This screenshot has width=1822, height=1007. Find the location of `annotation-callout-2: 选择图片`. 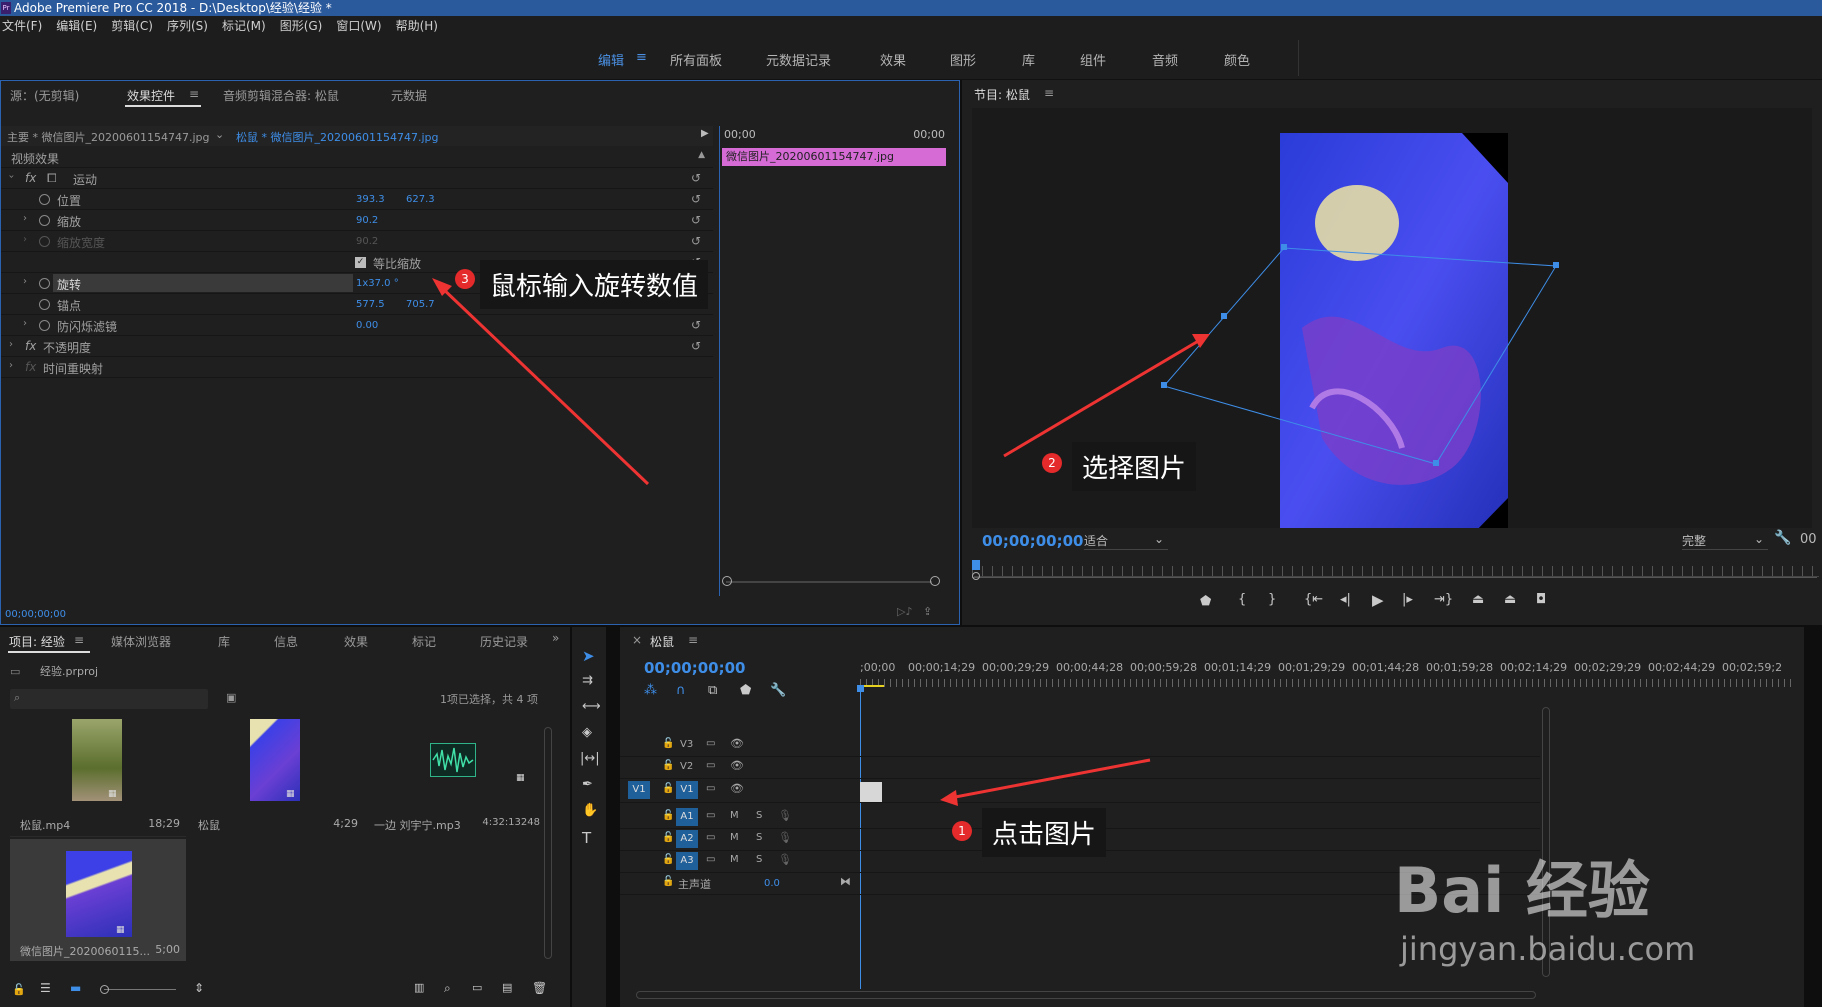

annotation-callout-2: 选择图片 is located at coordinates (1134, 466).